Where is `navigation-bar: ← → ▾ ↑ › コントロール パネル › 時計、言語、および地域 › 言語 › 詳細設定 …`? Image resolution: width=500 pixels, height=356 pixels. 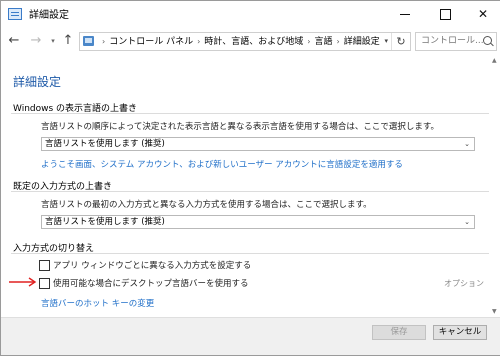
navigation-bar: ← → ▾ ↑ › コントロール パネル › 時計、言語、および地域 › 言語 › 詳細設定 … is located at coordinates (250, 42).